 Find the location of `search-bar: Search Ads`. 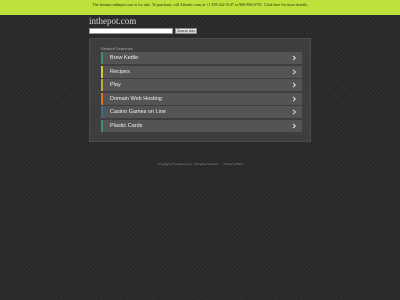

search-bar: Search Ads is located at coordinates (143, 31).